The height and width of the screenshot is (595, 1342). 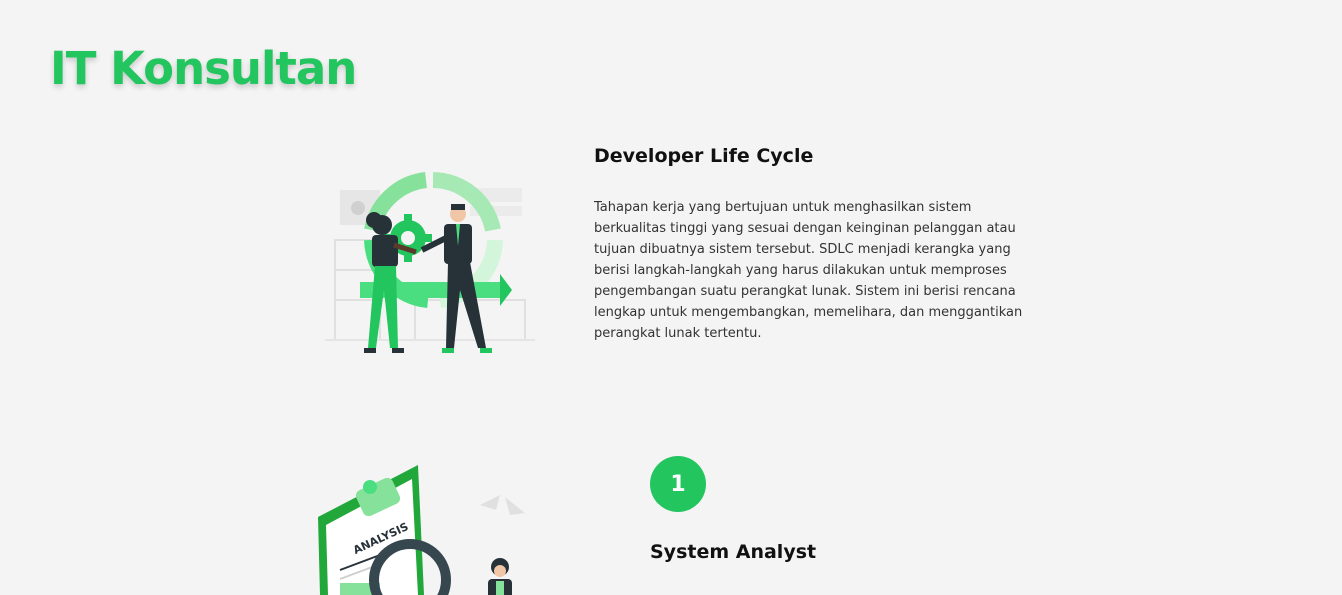 What do you see at coordinates (203, 68) in the screenshot?
I see `page-title: IT Konsultan` at bounding box center [203, 68].